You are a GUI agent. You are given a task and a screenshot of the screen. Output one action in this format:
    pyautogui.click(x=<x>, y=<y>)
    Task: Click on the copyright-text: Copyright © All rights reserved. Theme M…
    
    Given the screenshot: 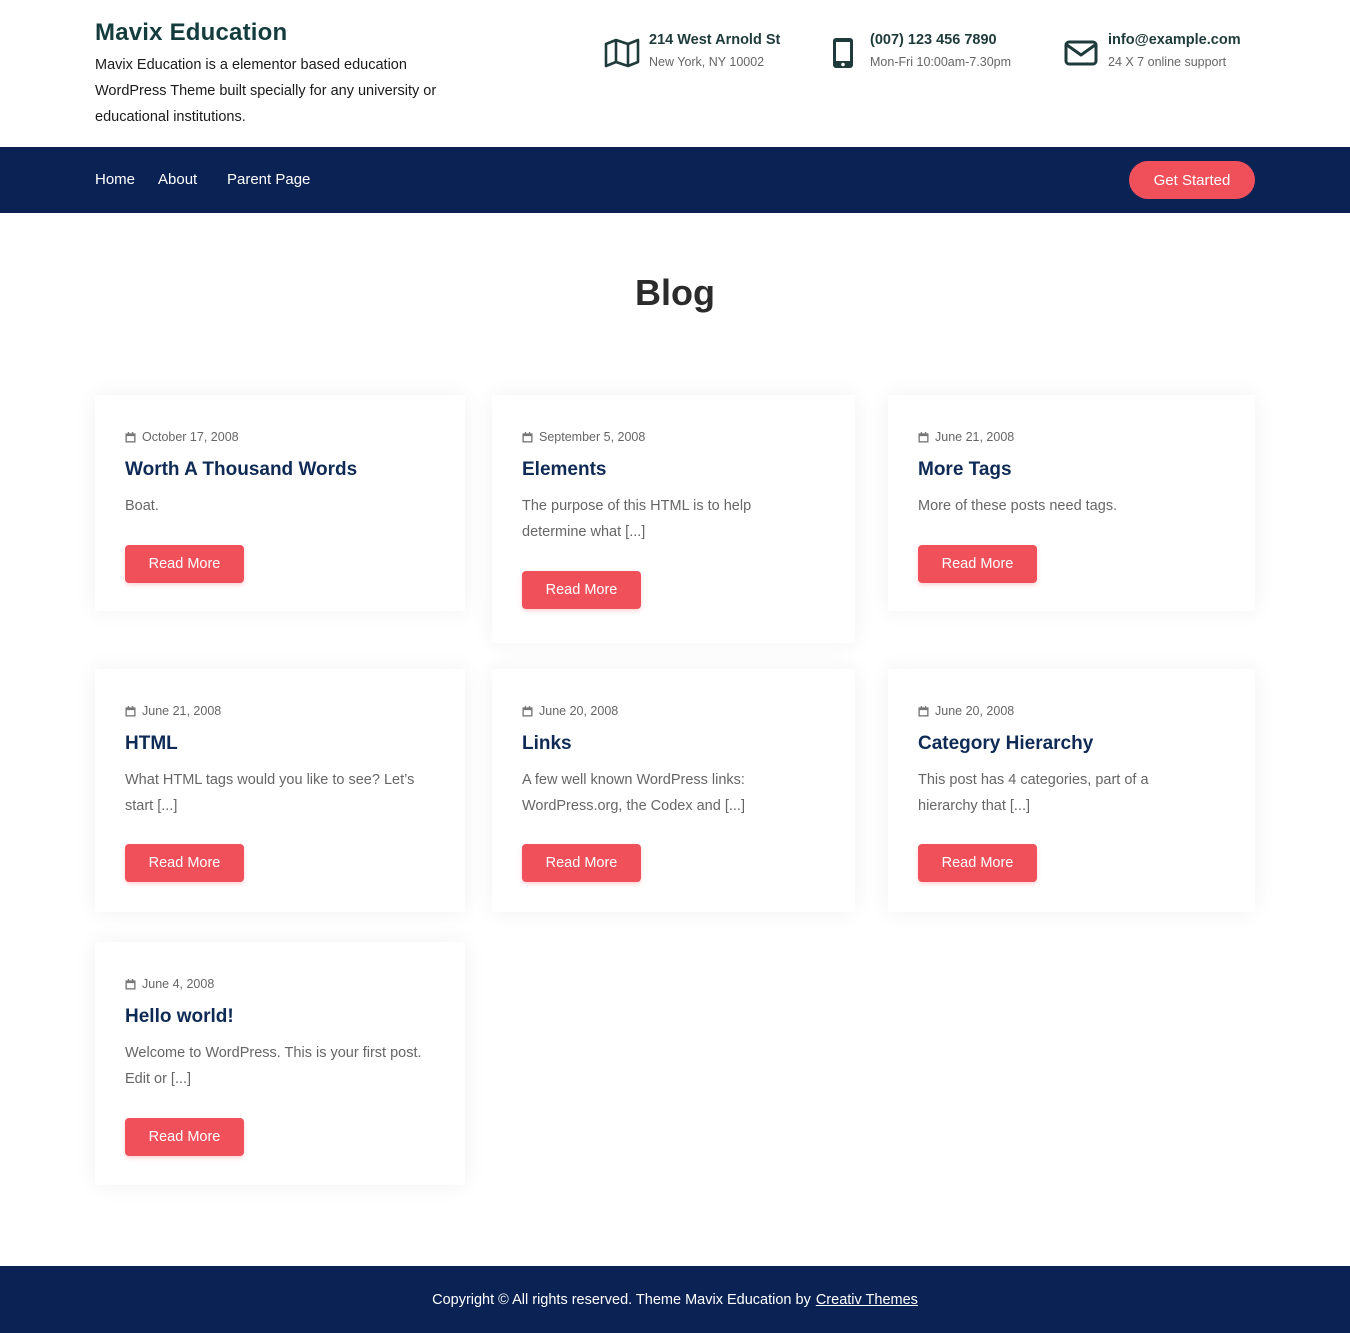 What is the action you would take?
    pyautogui.click(x=621, y=1299)
    